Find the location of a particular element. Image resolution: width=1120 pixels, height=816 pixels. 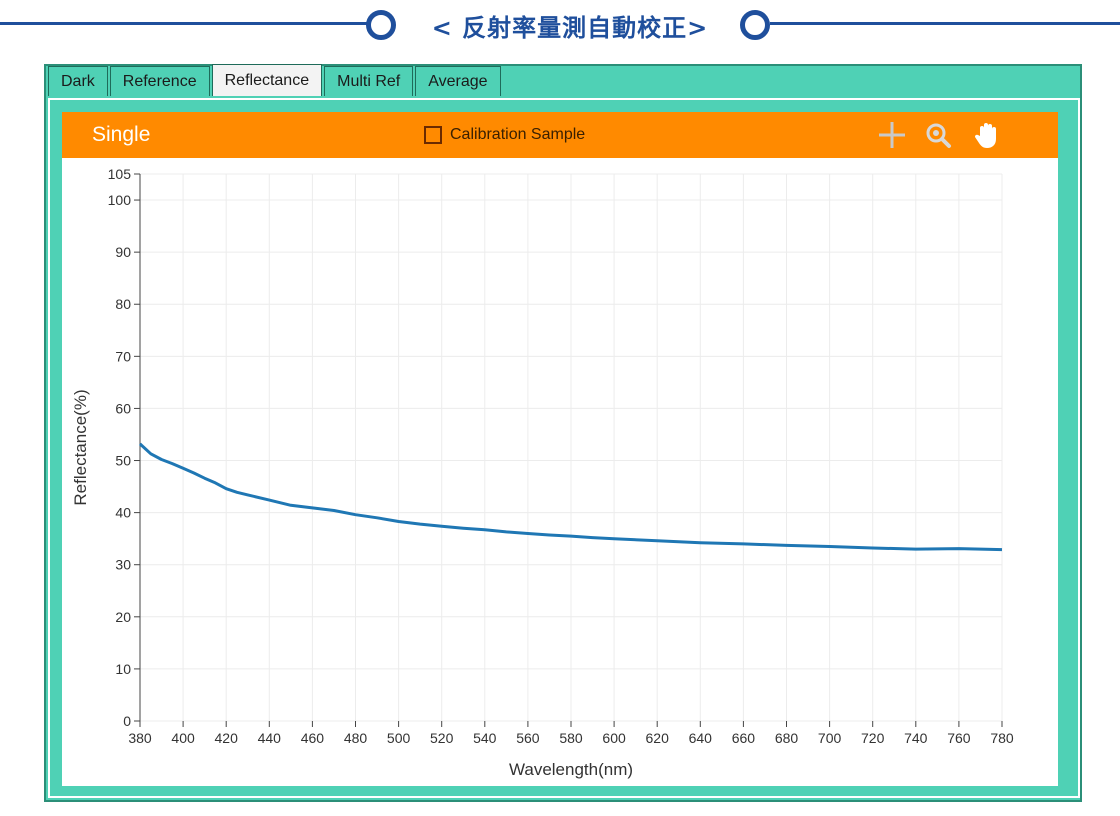

y-tick-label: 60 is located at coordinates (123, 408).